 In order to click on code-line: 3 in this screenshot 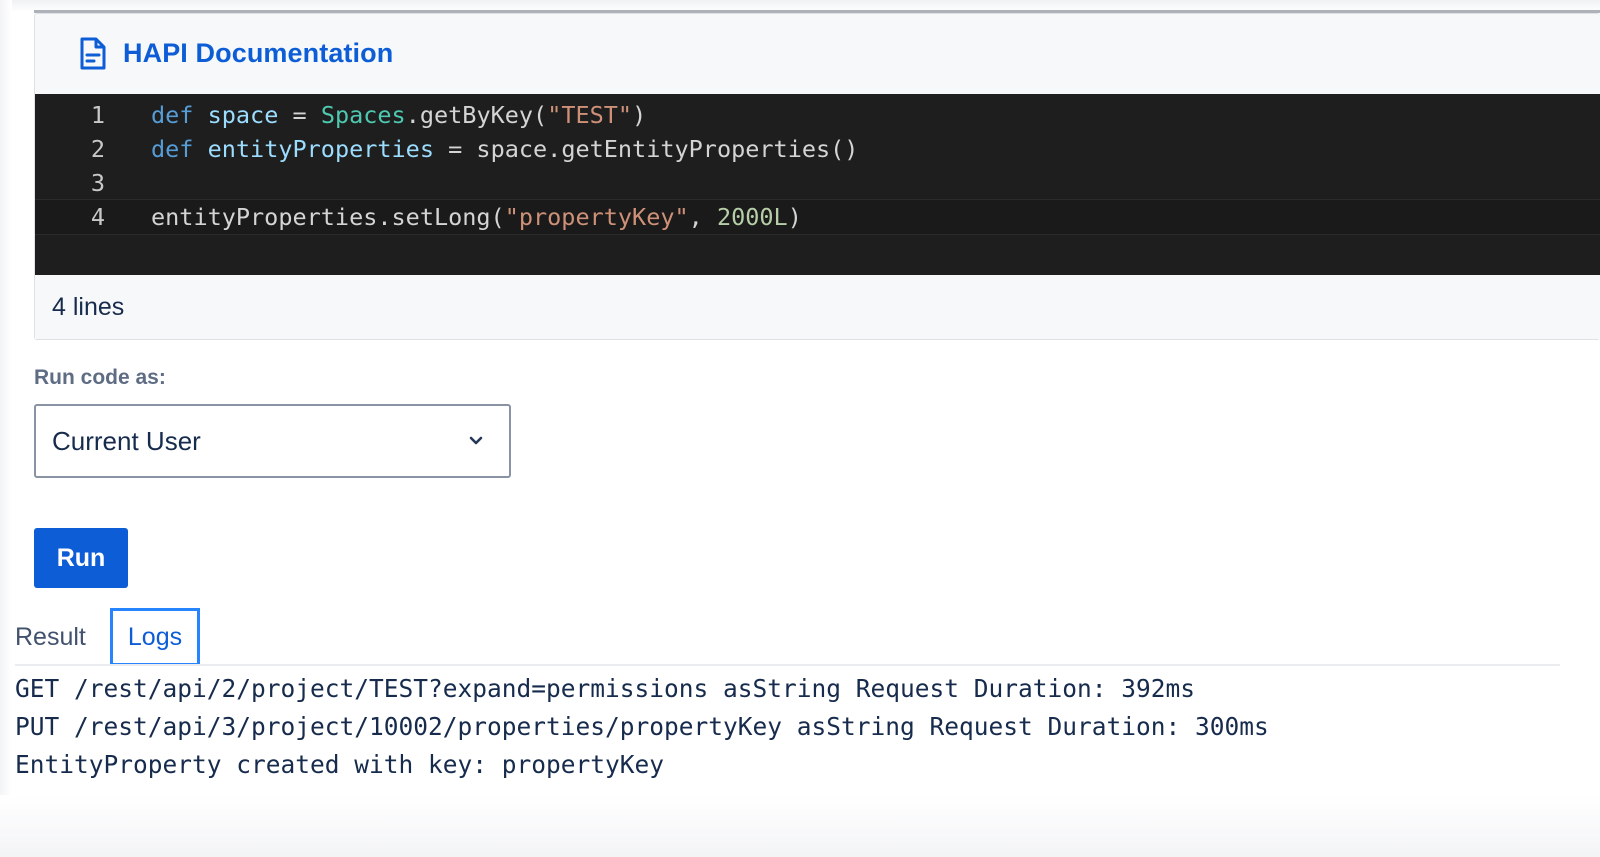, I will do `click(817, 183)`.